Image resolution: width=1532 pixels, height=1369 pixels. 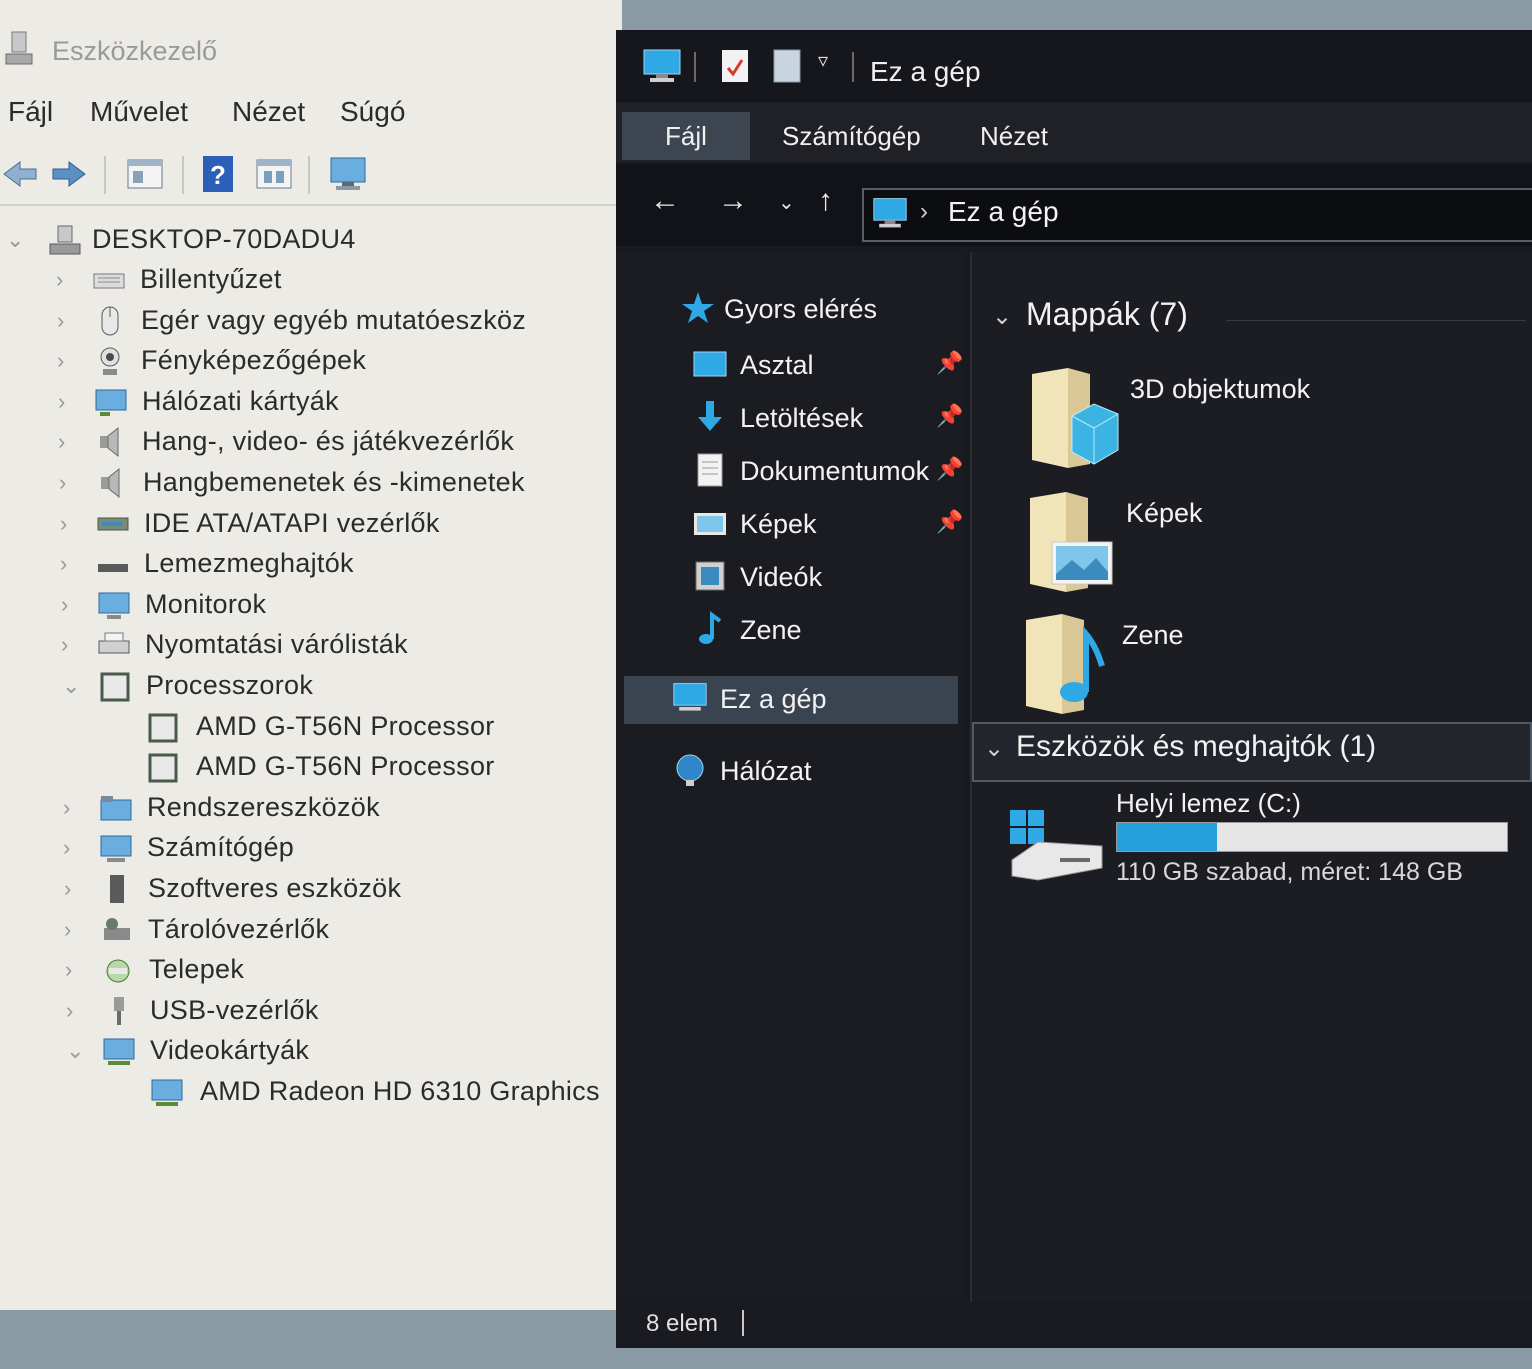 What do you see at coordinates (305, 566) in the screenshot?
I see `tree-category: › Lemezmeghajtók` at bounding box center [305, 566].